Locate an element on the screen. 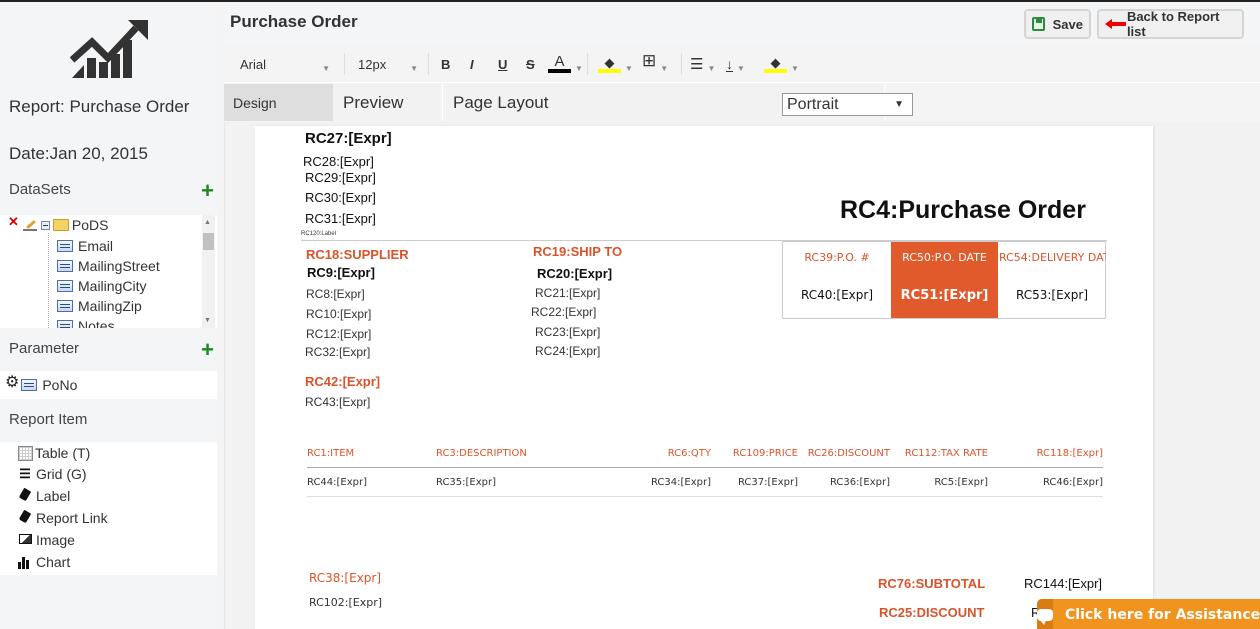 The height and width of the screenshot is (629, 1260). image-icon is located at coordinates (25, 540).